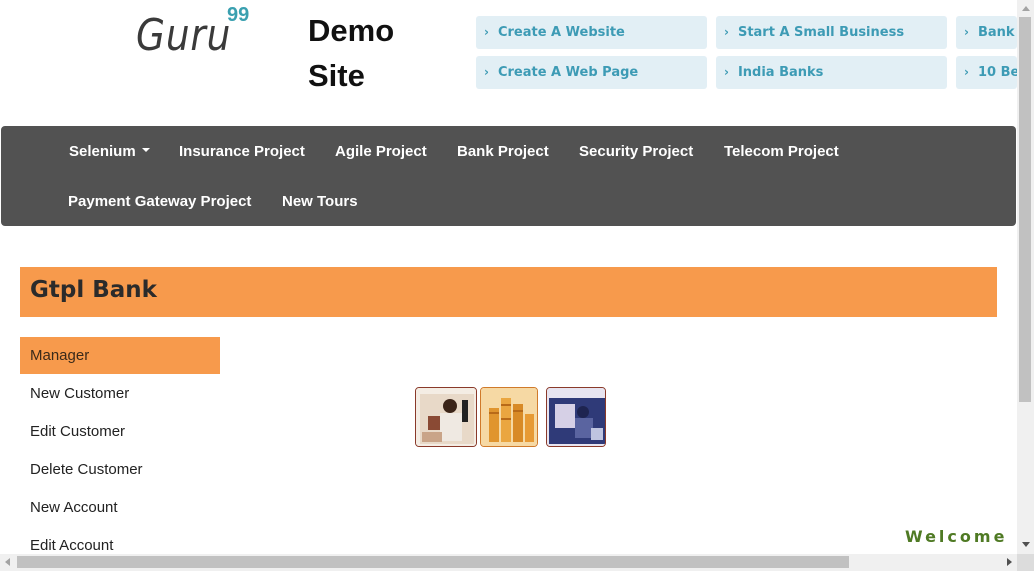 This screenshot has height=571, width=1034. Describe the element at coordinates (120, 507) in the screenshot. I see `menu-item-new-account: New Account` at that location.